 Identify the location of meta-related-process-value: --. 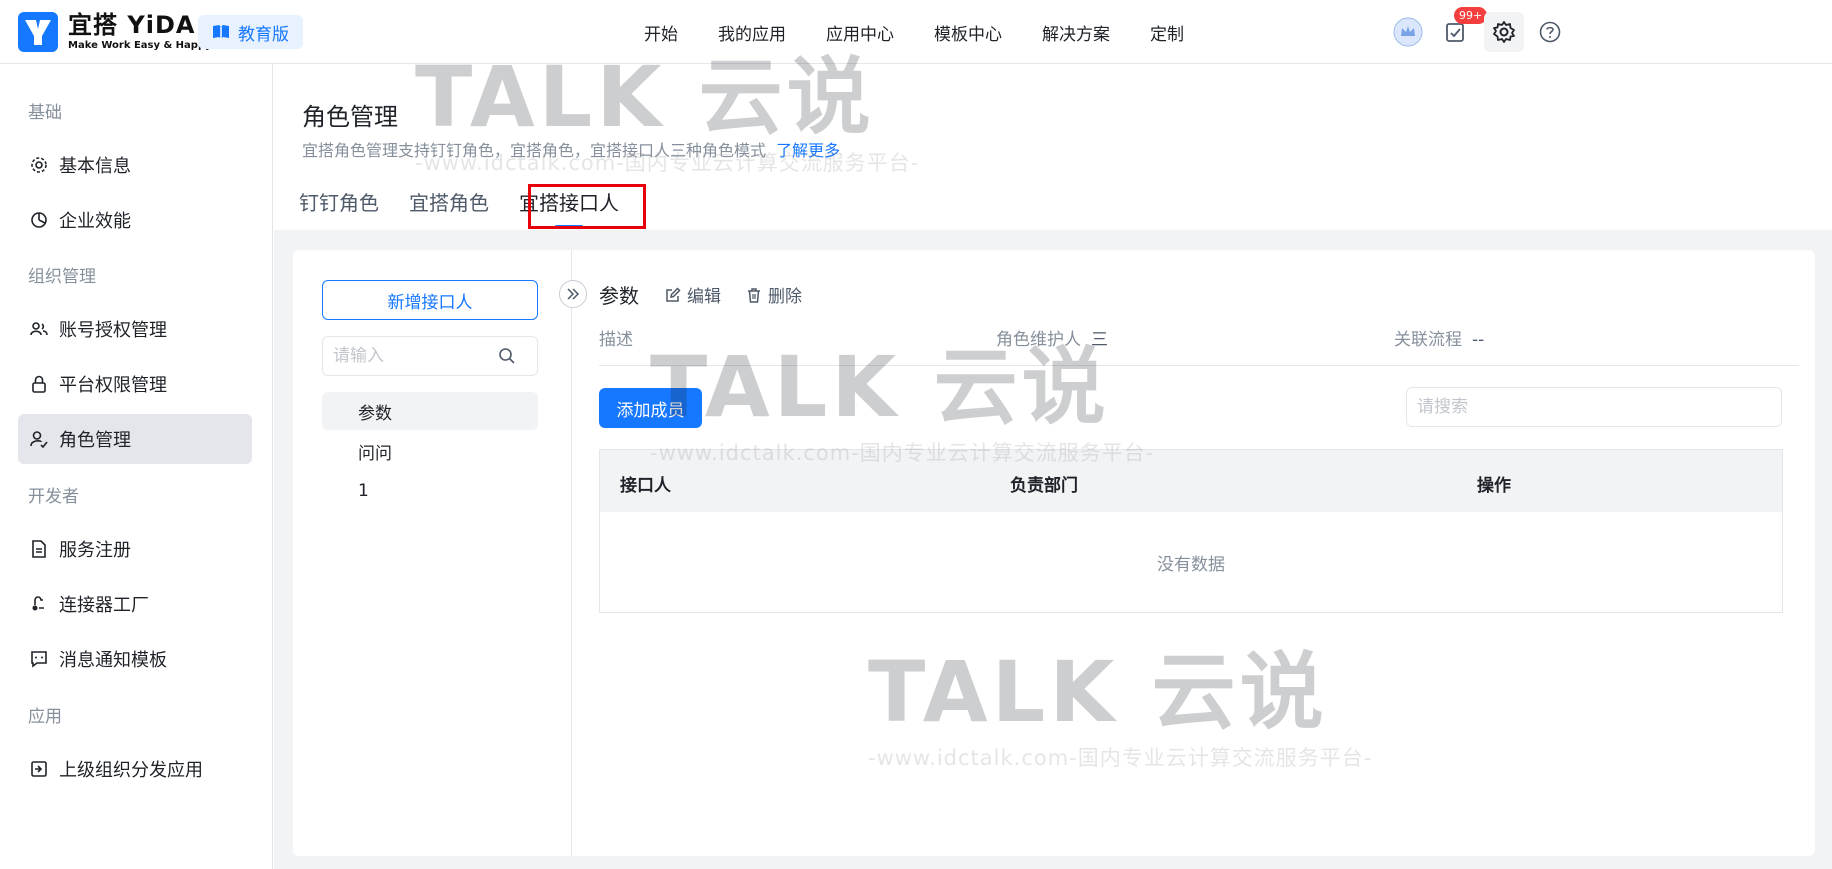
(1478, 340).